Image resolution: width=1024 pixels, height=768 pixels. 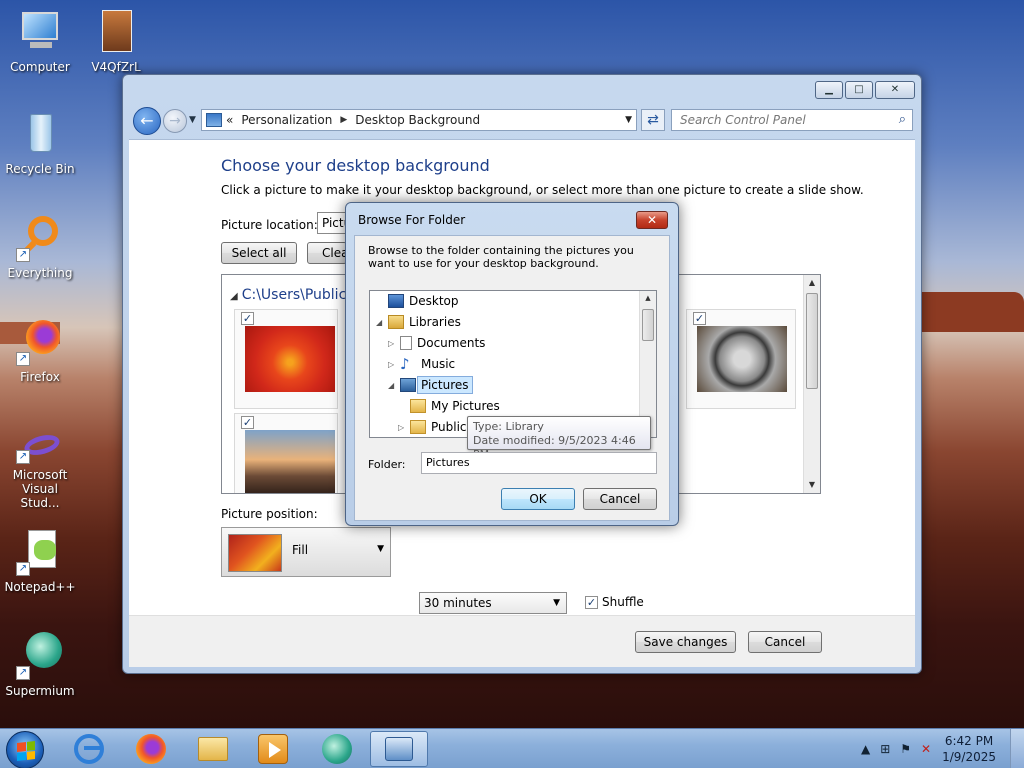 I want to click on firefox-icon: ↗, so click(x=40, y=342).